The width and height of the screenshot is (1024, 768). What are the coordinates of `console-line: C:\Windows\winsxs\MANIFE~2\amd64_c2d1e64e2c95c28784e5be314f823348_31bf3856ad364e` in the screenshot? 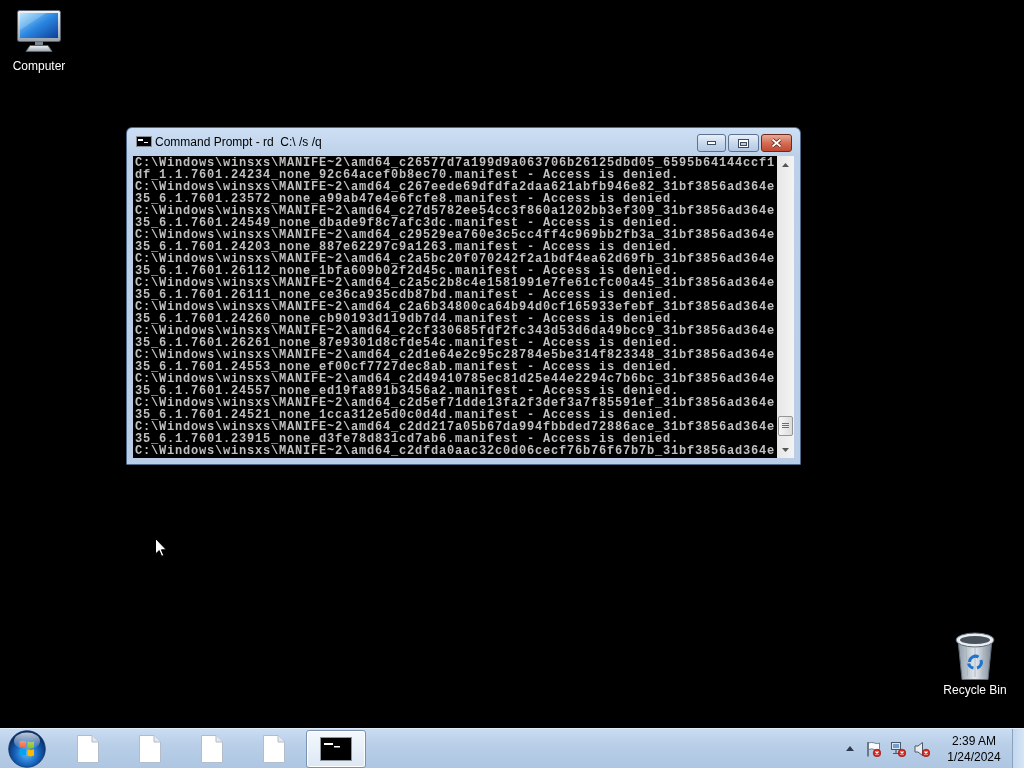 It's located at (456, 355).